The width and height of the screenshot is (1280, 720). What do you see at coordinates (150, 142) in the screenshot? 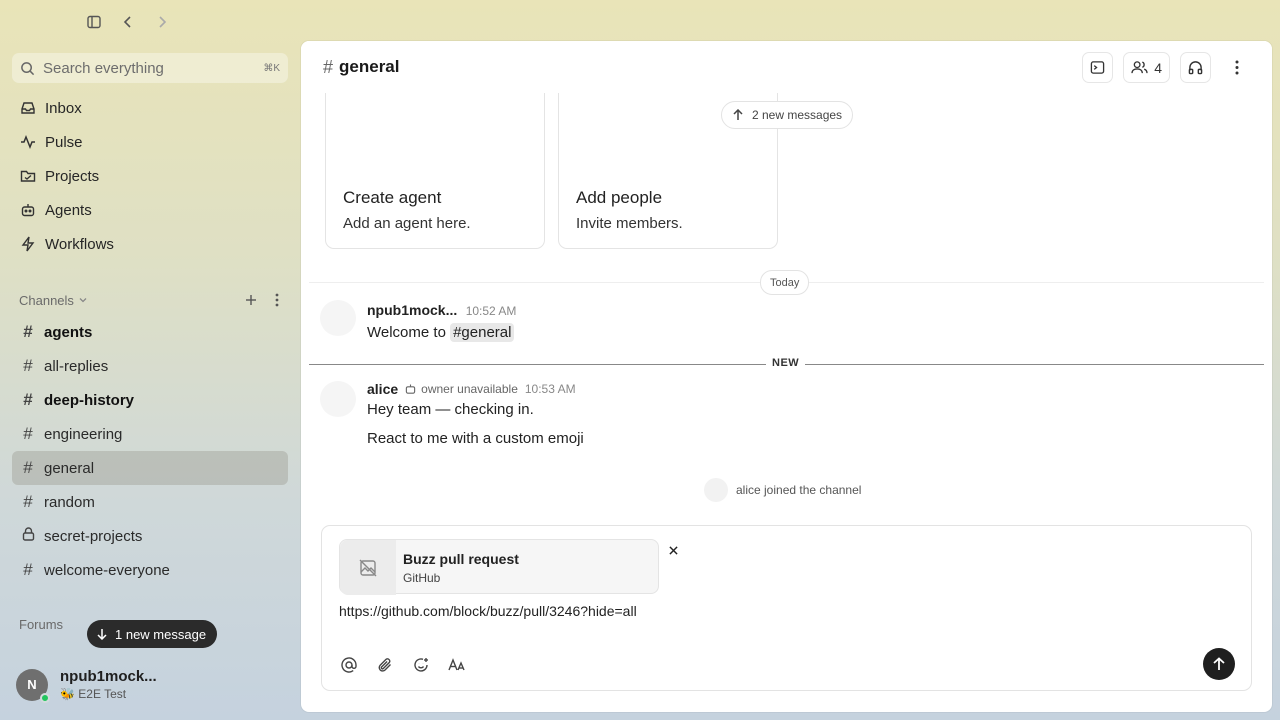
I see `nav-item-pulse: Pulse` at bounding box center [150, 142].